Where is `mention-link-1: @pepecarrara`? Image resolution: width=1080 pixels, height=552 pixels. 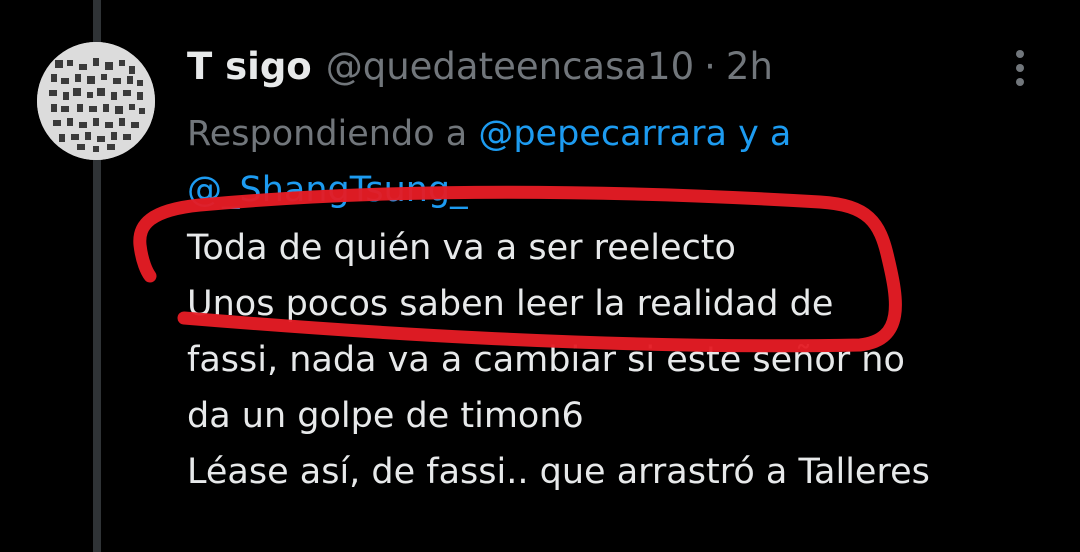 mention-link-1: @pepecarrara is located at coordinates (602, 134).